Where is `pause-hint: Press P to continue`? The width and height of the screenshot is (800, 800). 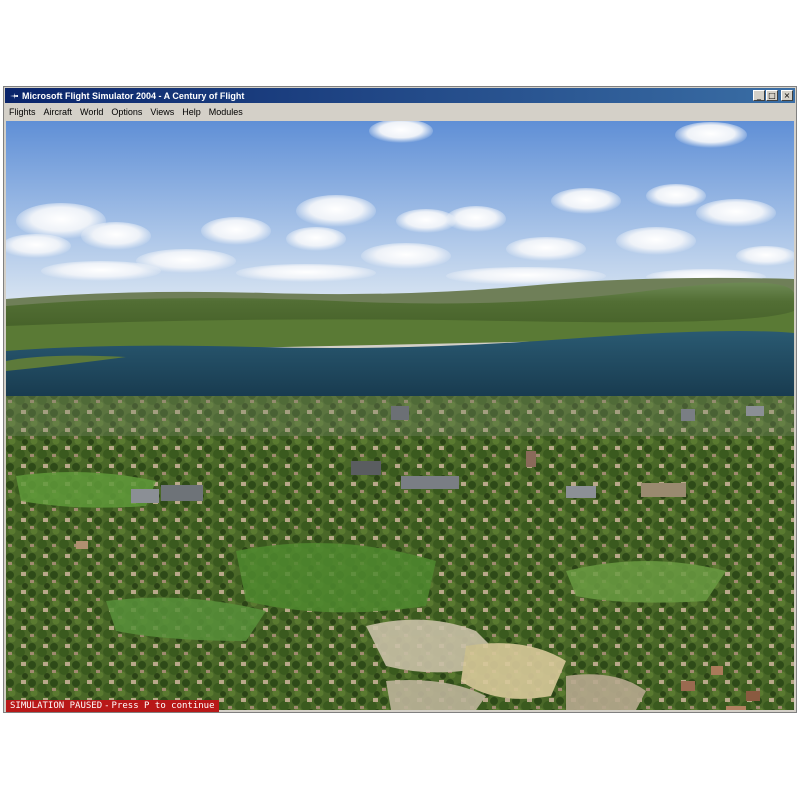 pause-hint: Press P to continue is located at coordinates (163, 706).